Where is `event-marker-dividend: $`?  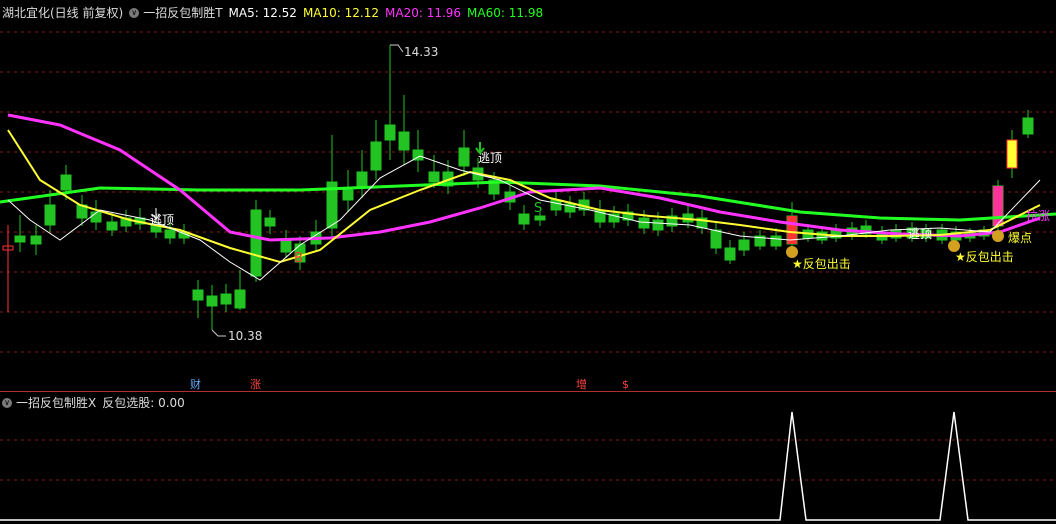 event-marker-dividend: $ is located at coordinates (625, 384).